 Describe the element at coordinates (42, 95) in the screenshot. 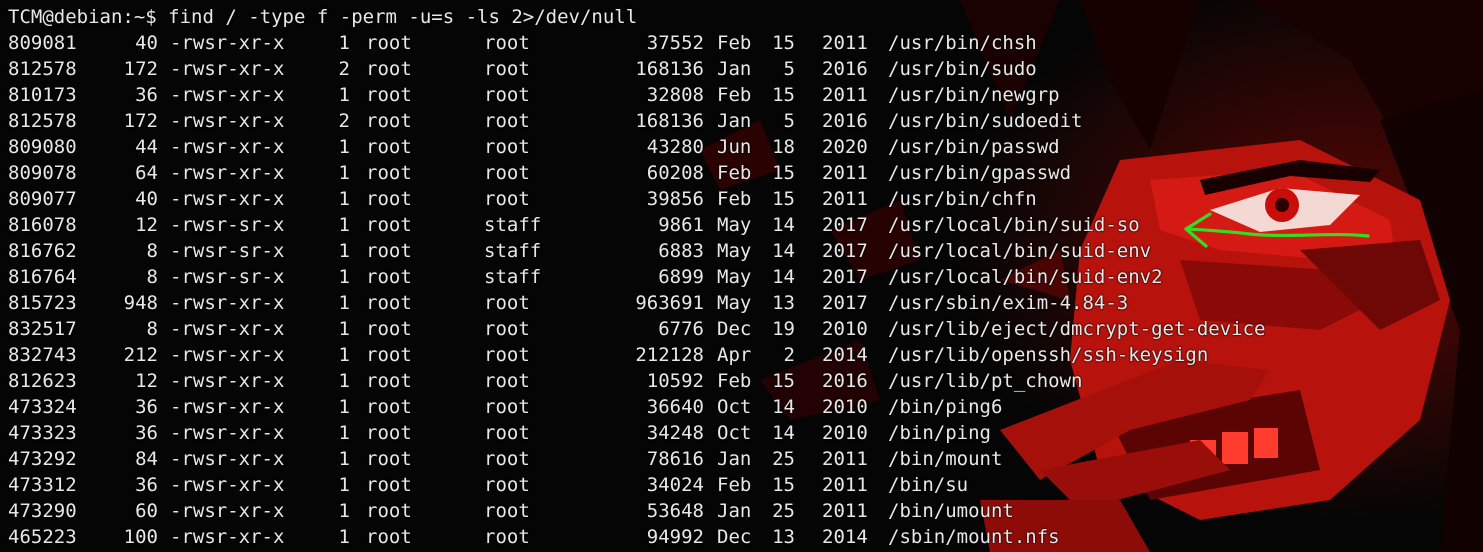

I see `file-inode: 810173` at that location.